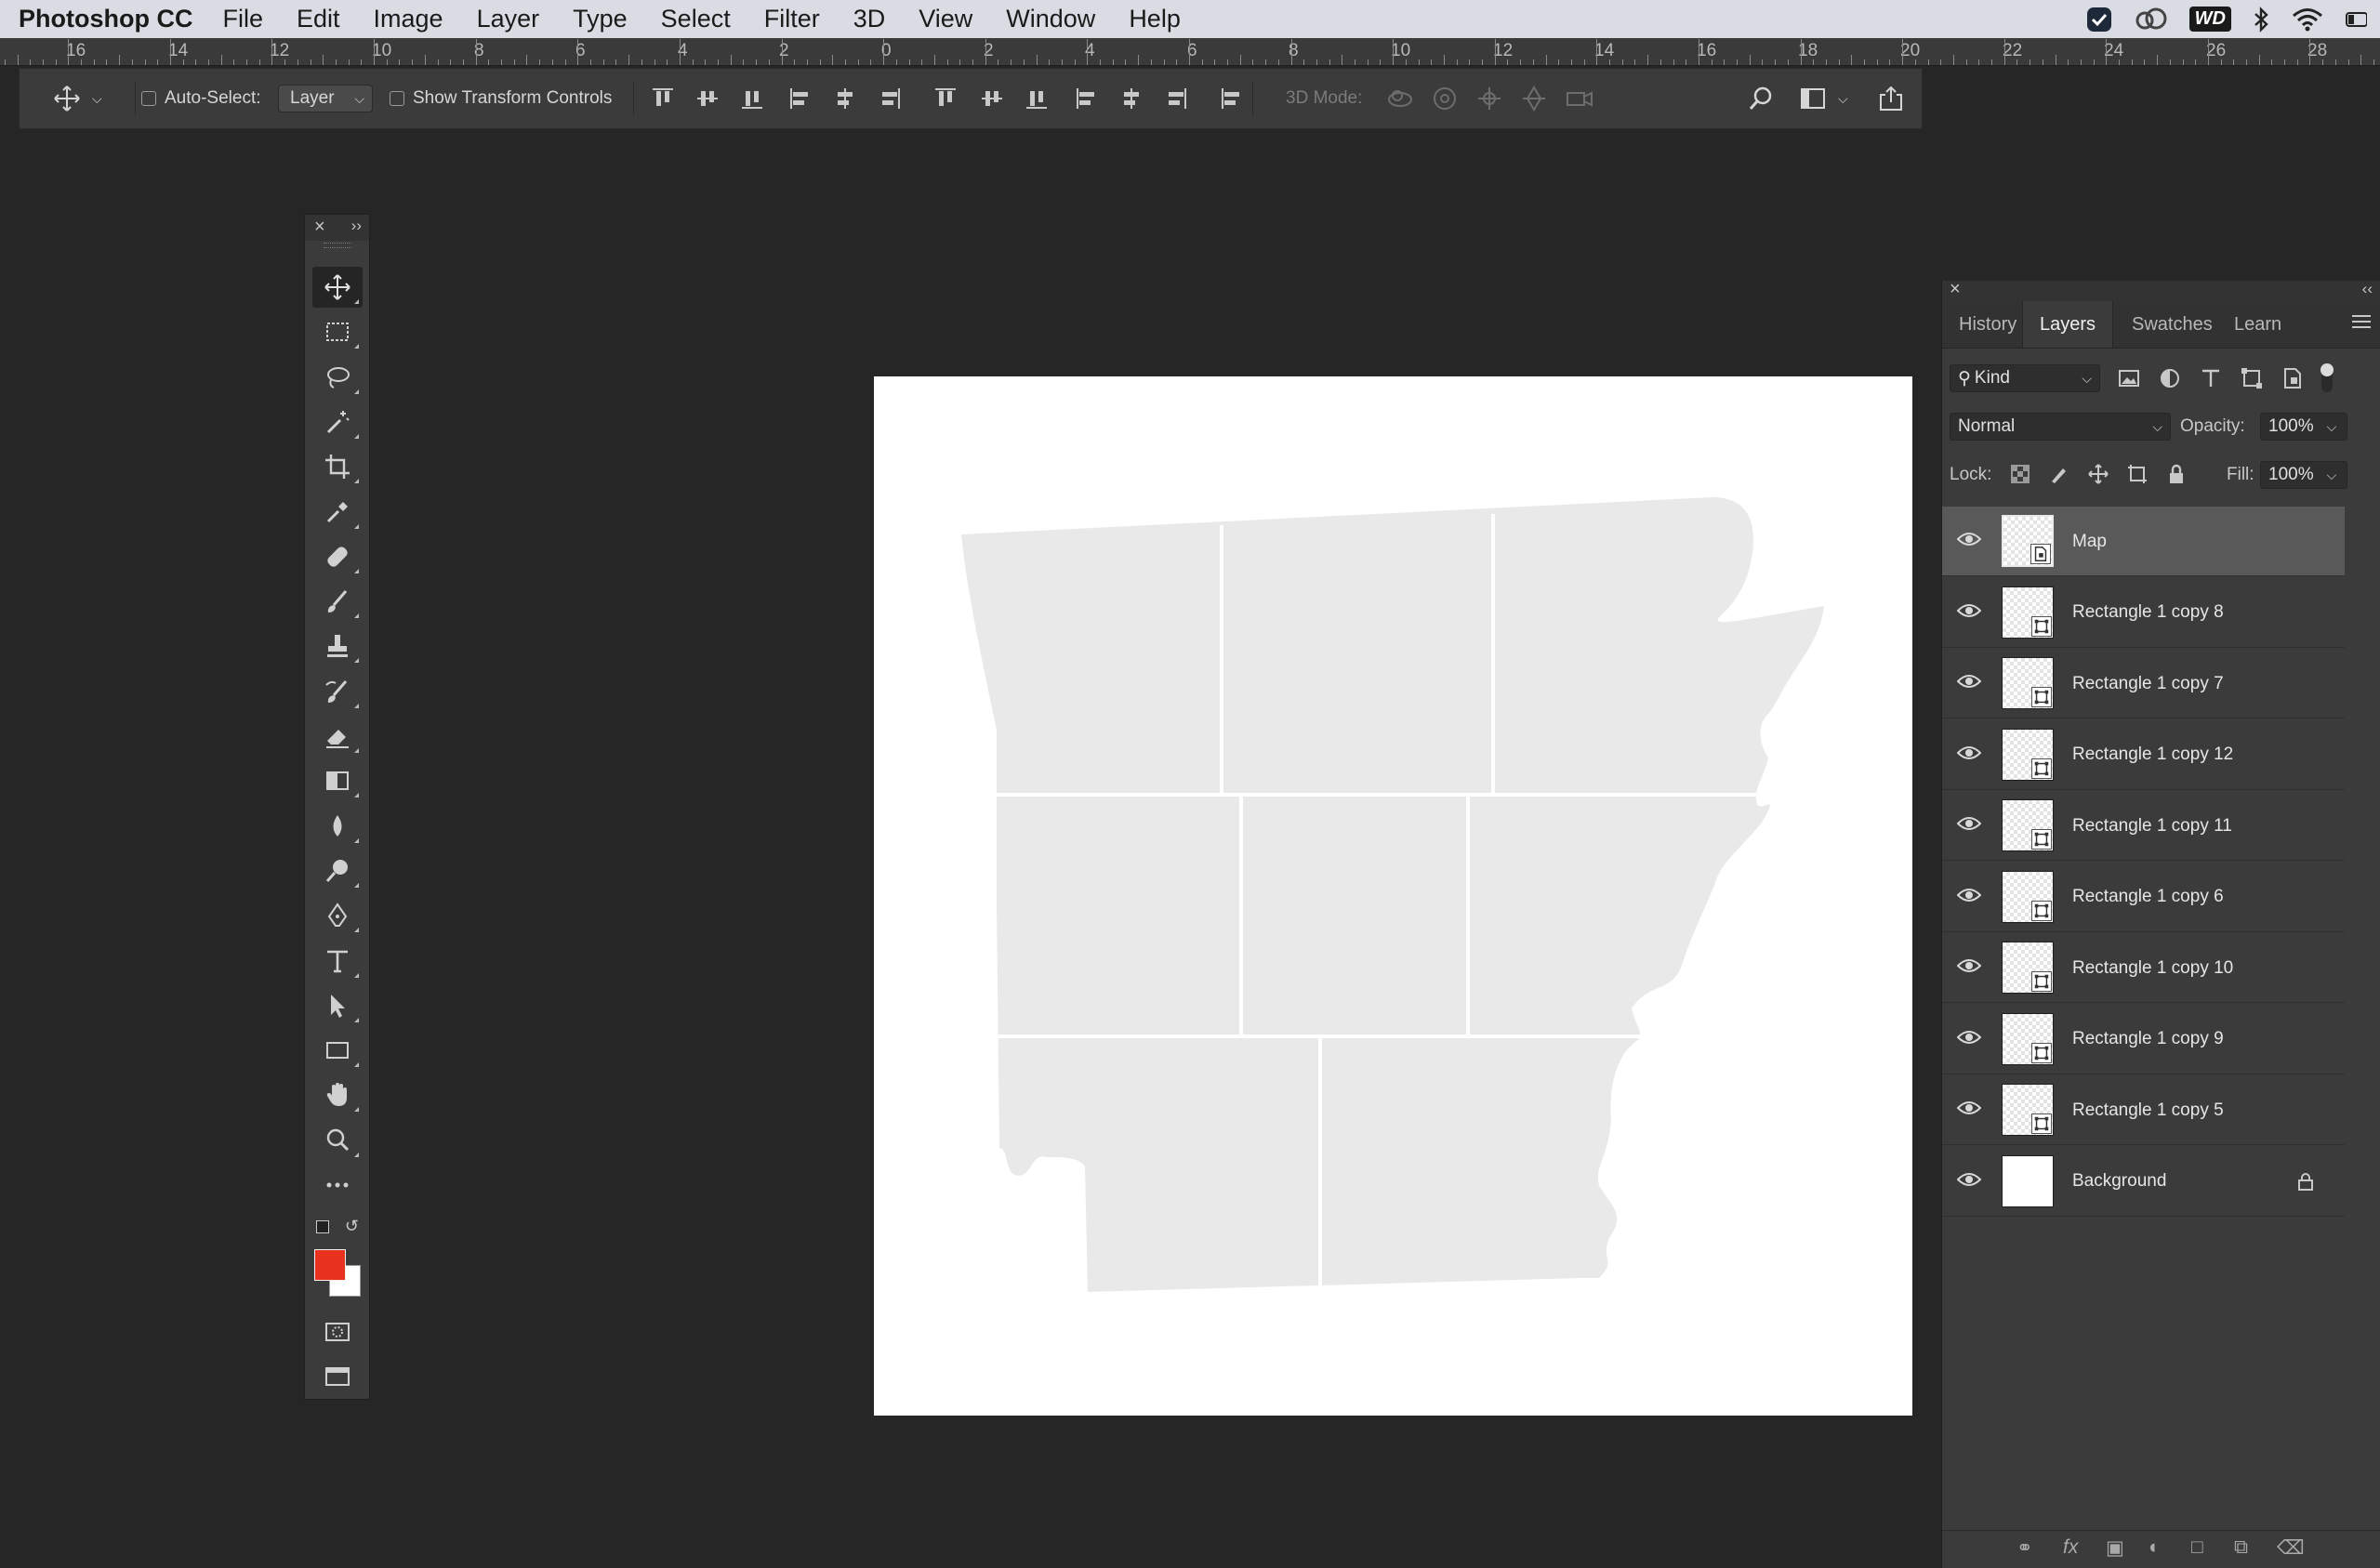 The width and height of the screenshot is (2380, 1568). Describe the element at coordinates (337, 287) in the screenshot. I see `move-tool` at that location.